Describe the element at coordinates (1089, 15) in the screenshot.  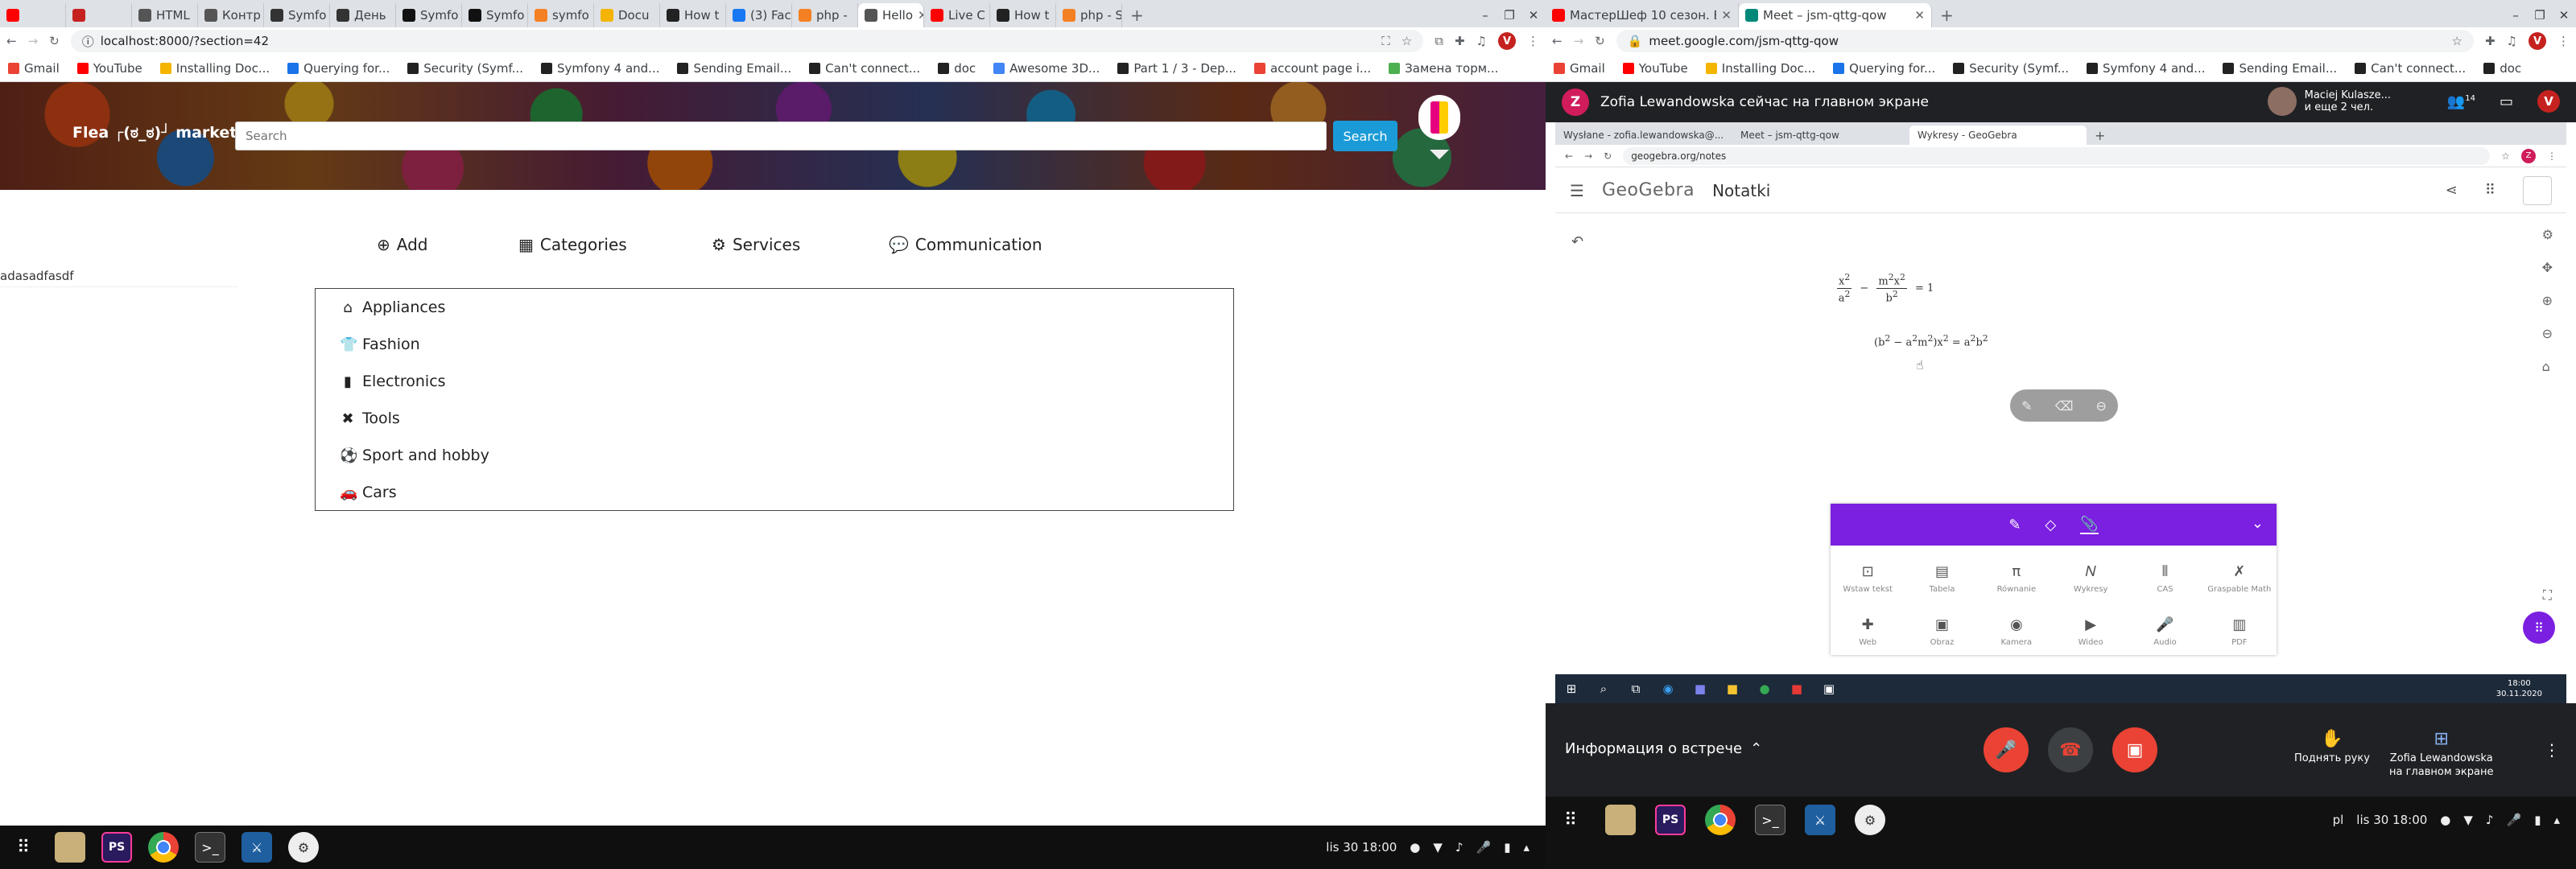
I see `browser-tab: php - S` at that location.